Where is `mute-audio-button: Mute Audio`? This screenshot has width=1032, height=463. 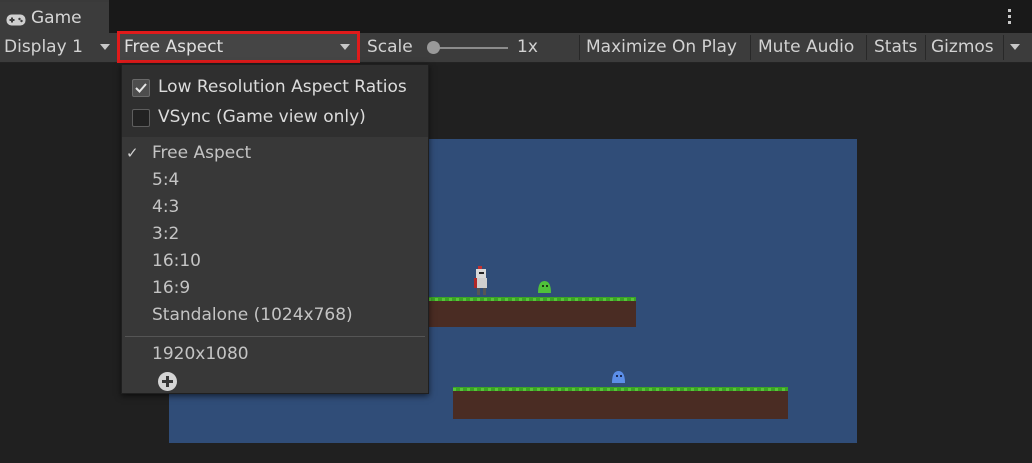
mute-audio-button: Mute Audio is located at coordinates (806, 47).